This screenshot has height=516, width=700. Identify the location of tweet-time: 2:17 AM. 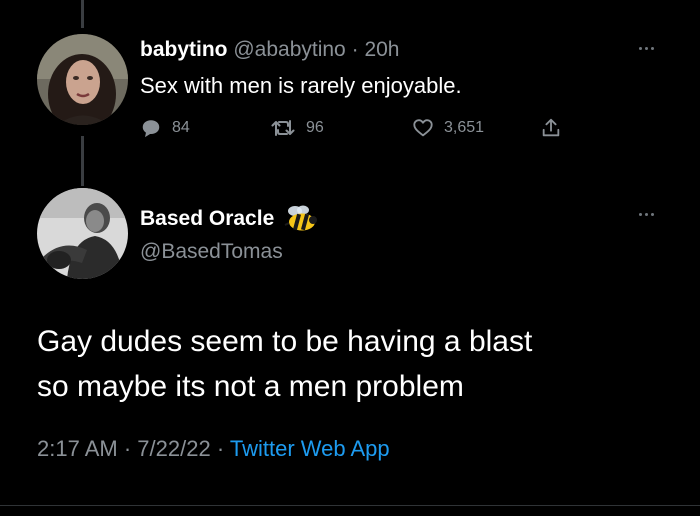
(77, 448).